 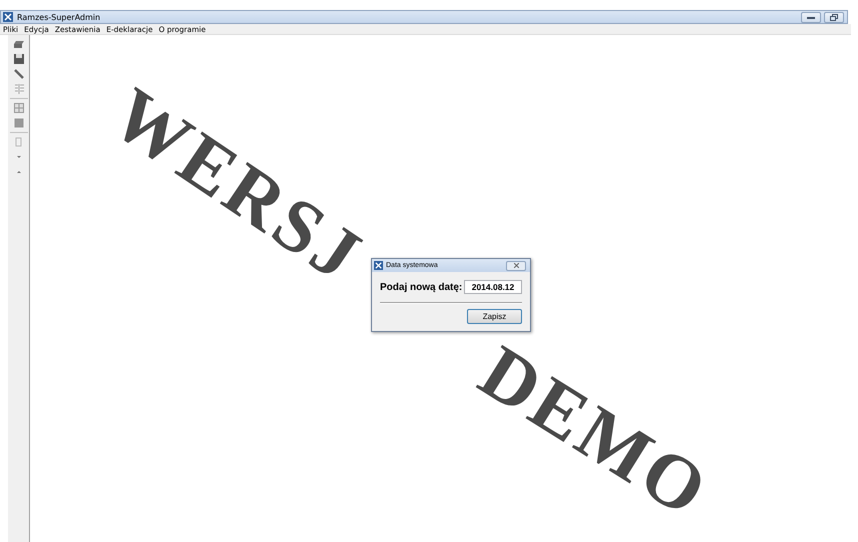 I want to click on save-button: Zapisz, so click(x=494, y=316).